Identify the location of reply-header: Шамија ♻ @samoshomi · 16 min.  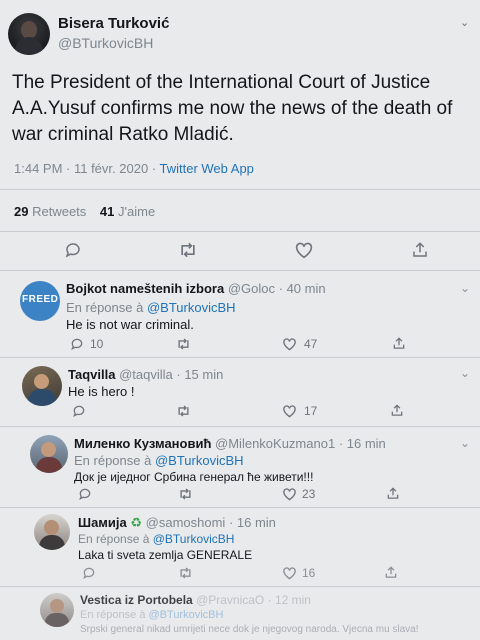
(177, 523).